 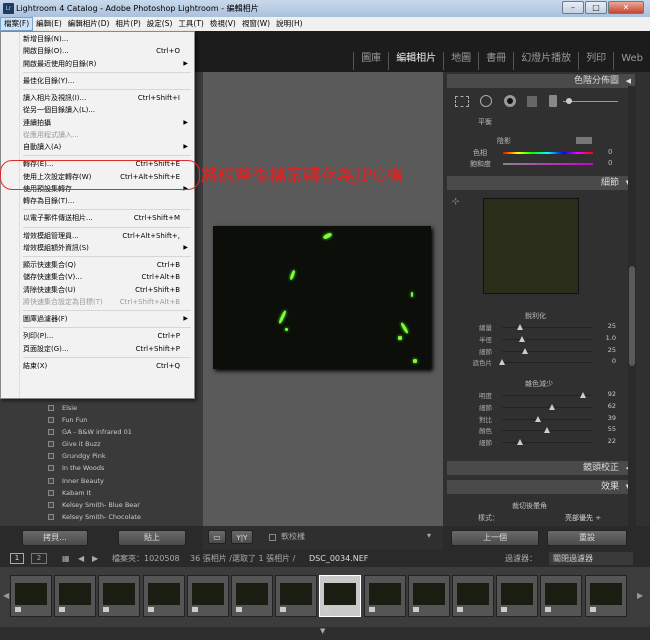 I want to click on sharpen-slider-row: 遮色片 0, so click(x=535, y=362).